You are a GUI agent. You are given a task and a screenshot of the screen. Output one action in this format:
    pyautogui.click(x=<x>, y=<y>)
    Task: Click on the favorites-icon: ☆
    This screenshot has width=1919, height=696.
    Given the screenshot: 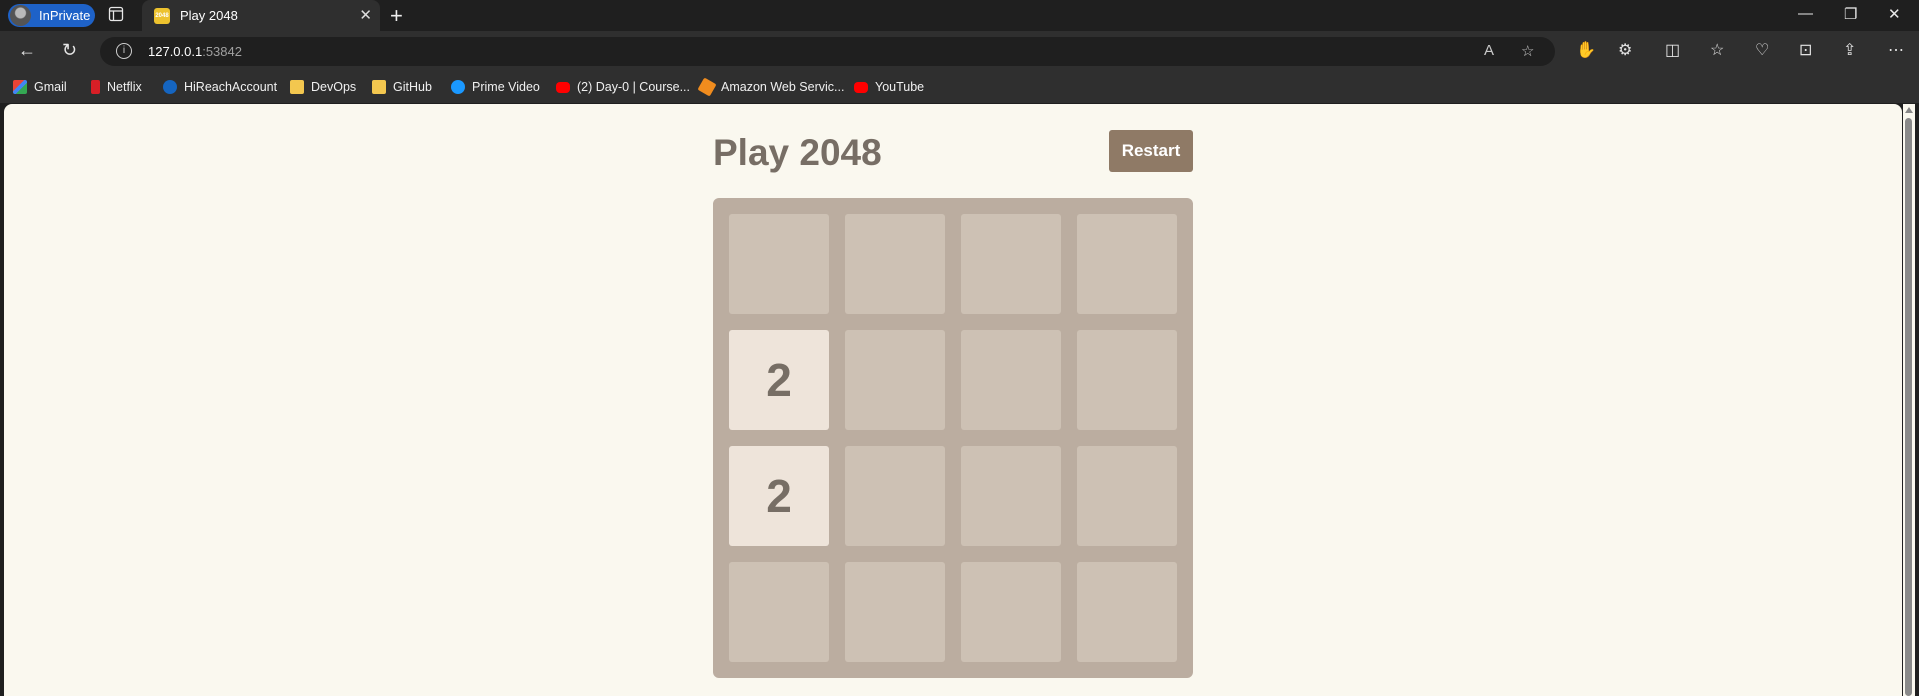 What is the action you would take?
    pyautogui.click(x=1717, y=50)
    